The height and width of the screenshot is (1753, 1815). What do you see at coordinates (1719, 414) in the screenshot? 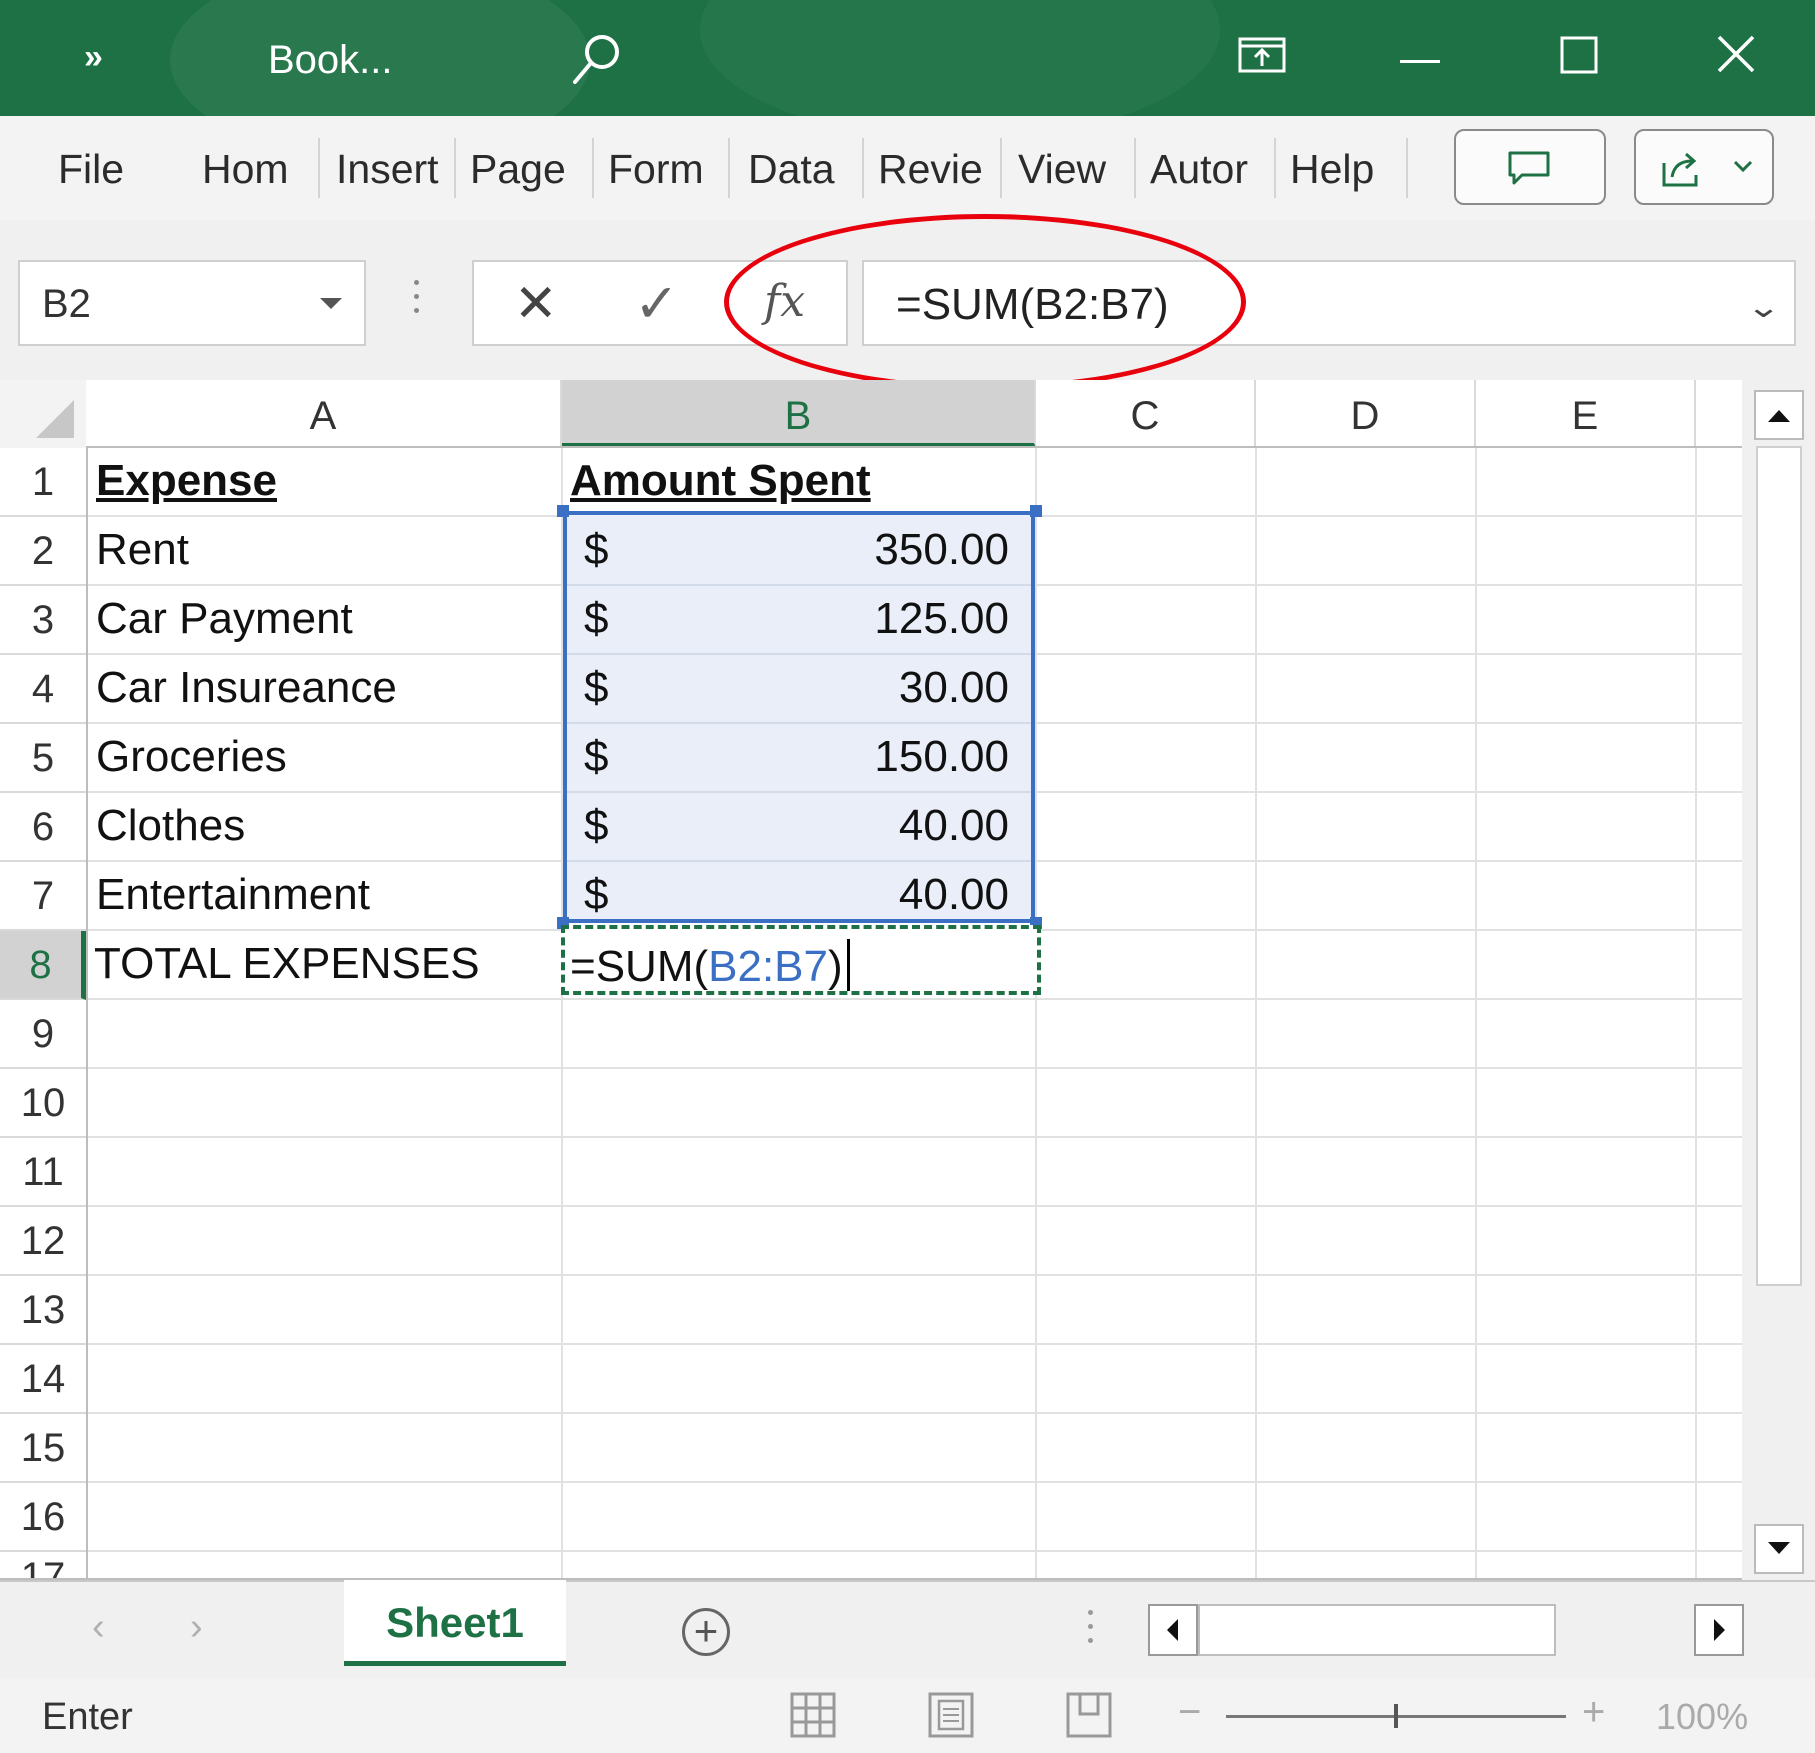
I see `column-header-partial` at bounding box center [1719, 414].